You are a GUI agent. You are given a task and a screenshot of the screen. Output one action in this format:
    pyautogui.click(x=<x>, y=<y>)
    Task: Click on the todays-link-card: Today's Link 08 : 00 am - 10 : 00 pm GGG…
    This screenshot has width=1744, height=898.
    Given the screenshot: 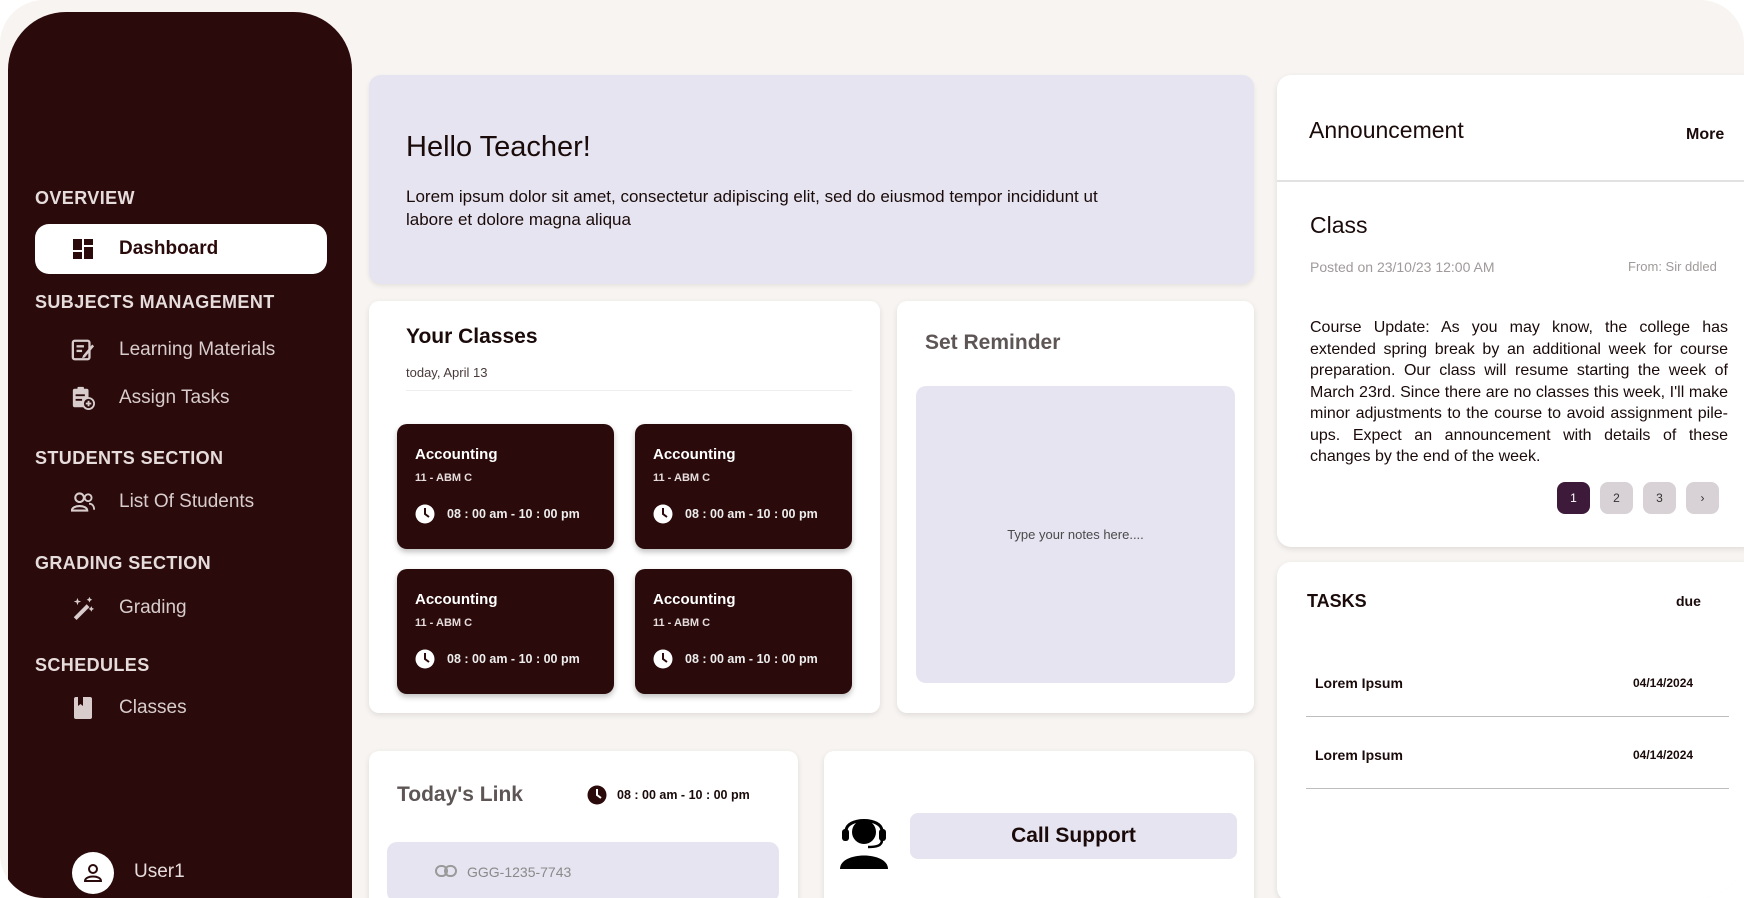 What is the action you would take?
    pyautogui.click(x=583, y=824)
    